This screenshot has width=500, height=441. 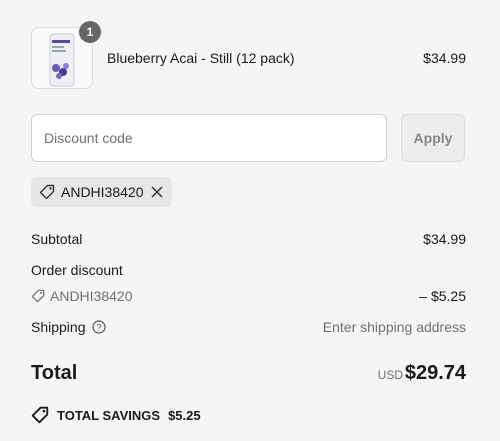 I want to click on item-name: Blueberry Acai - Still (12 pack), so click(x=201, y=58).